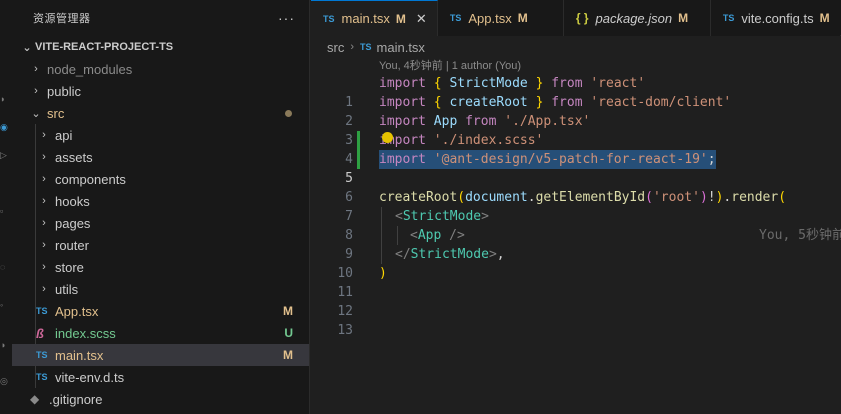 This screenshot has height=414, width=841. I want to click on explorer-title: 资源管理器, so click(62, 19).